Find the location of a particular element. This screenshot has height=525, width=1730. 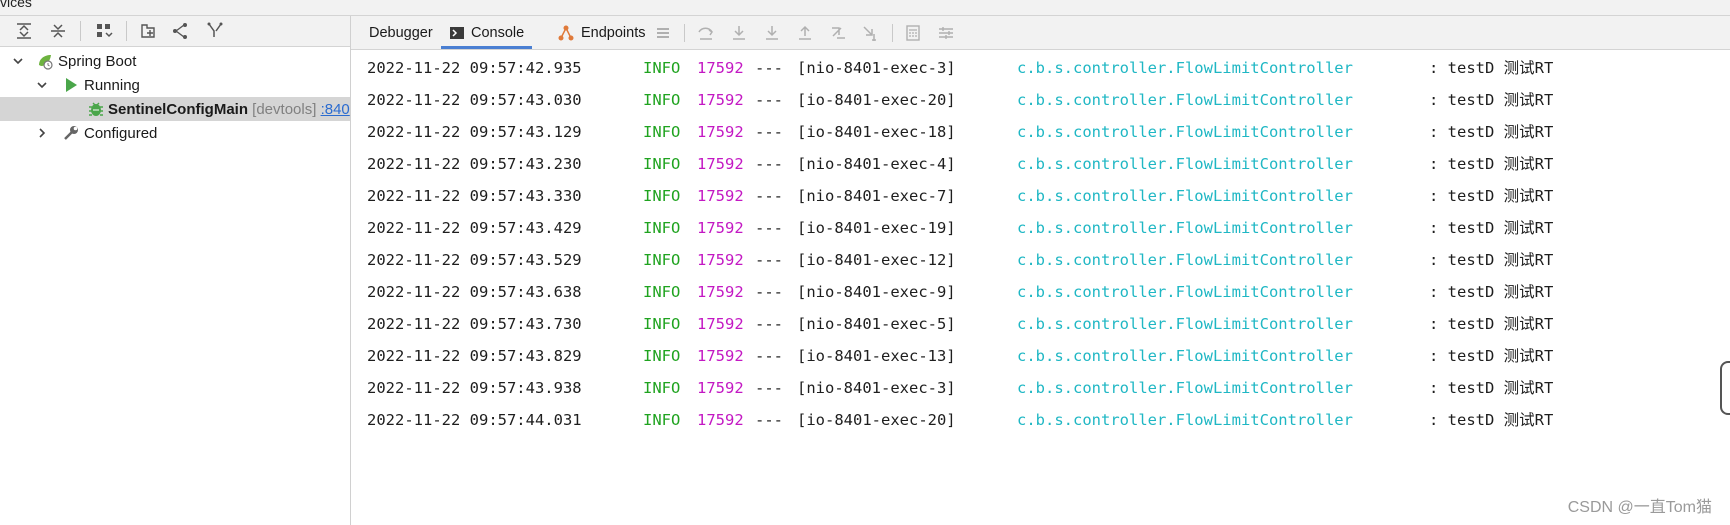

log-date: 2022-11-22 09:57:43.230 is located at coordinates (474, 164).